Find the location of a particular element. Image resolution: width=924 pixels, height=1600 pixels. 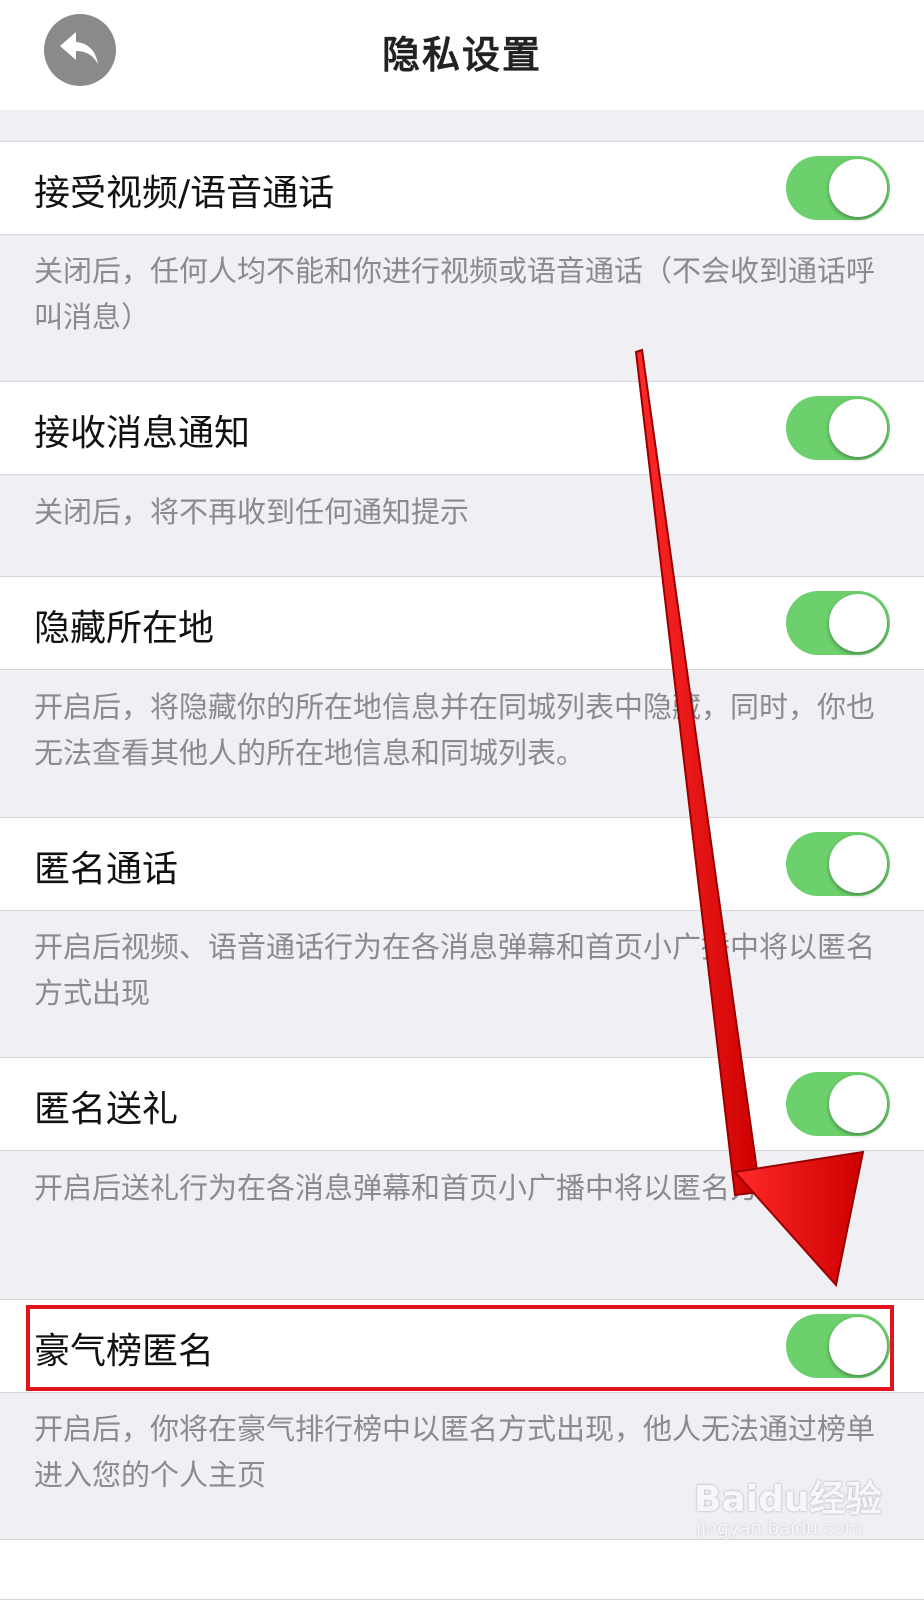

setting-row-leaderboard-anonymous: 豪气榜匿名 is located at coordinates (462, 1346).